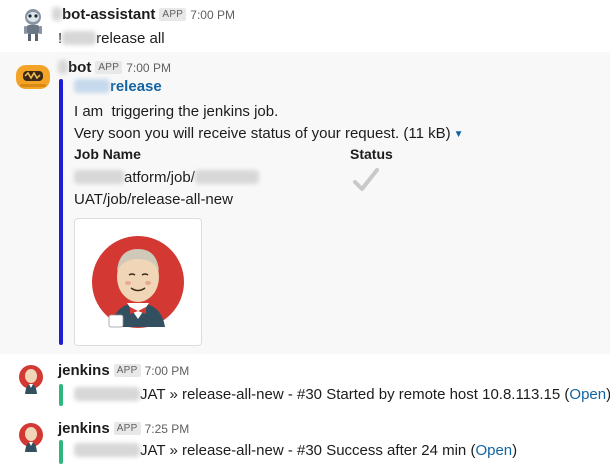 The height and width of the screenshot is (474, 610). I want to click on robot-icon, so click(33, 25).